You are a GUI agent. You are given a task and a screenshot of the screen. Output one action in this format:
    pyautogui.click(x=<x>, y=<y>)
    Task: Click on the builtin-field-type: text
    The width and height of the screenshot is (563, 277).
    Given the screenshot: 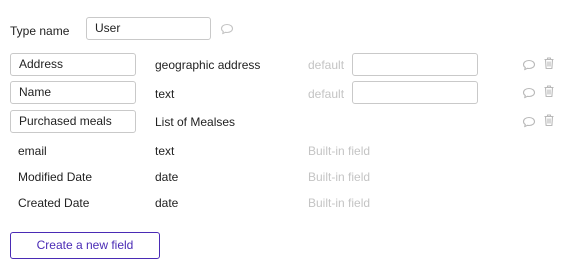 What is the action you would take?
    pyautogui.click(x=165, y=151)
    